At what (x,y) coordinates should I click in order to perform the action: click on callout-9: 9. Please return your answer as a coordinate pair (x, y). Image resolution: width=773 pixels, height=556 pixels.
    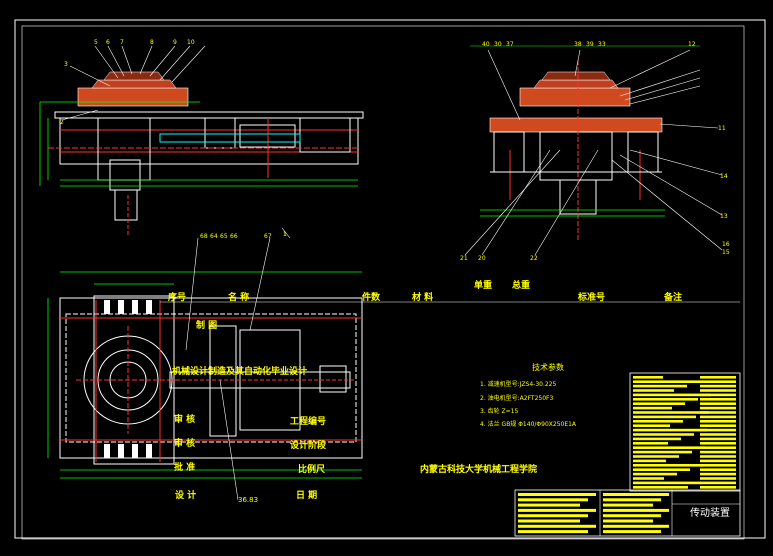
    Looking at the image, I should click on (175, 42).